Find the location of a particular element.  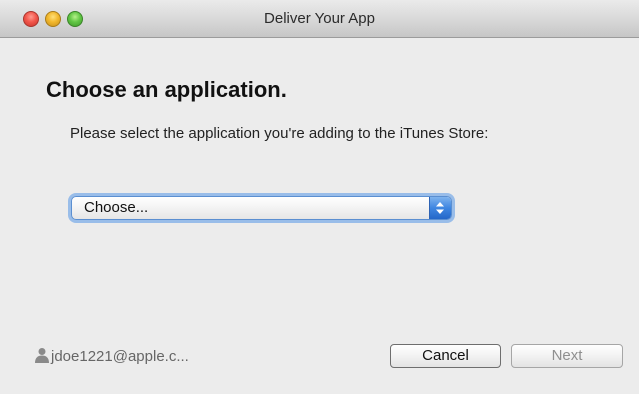

next-button: Next is located at coordinates (567, 356).